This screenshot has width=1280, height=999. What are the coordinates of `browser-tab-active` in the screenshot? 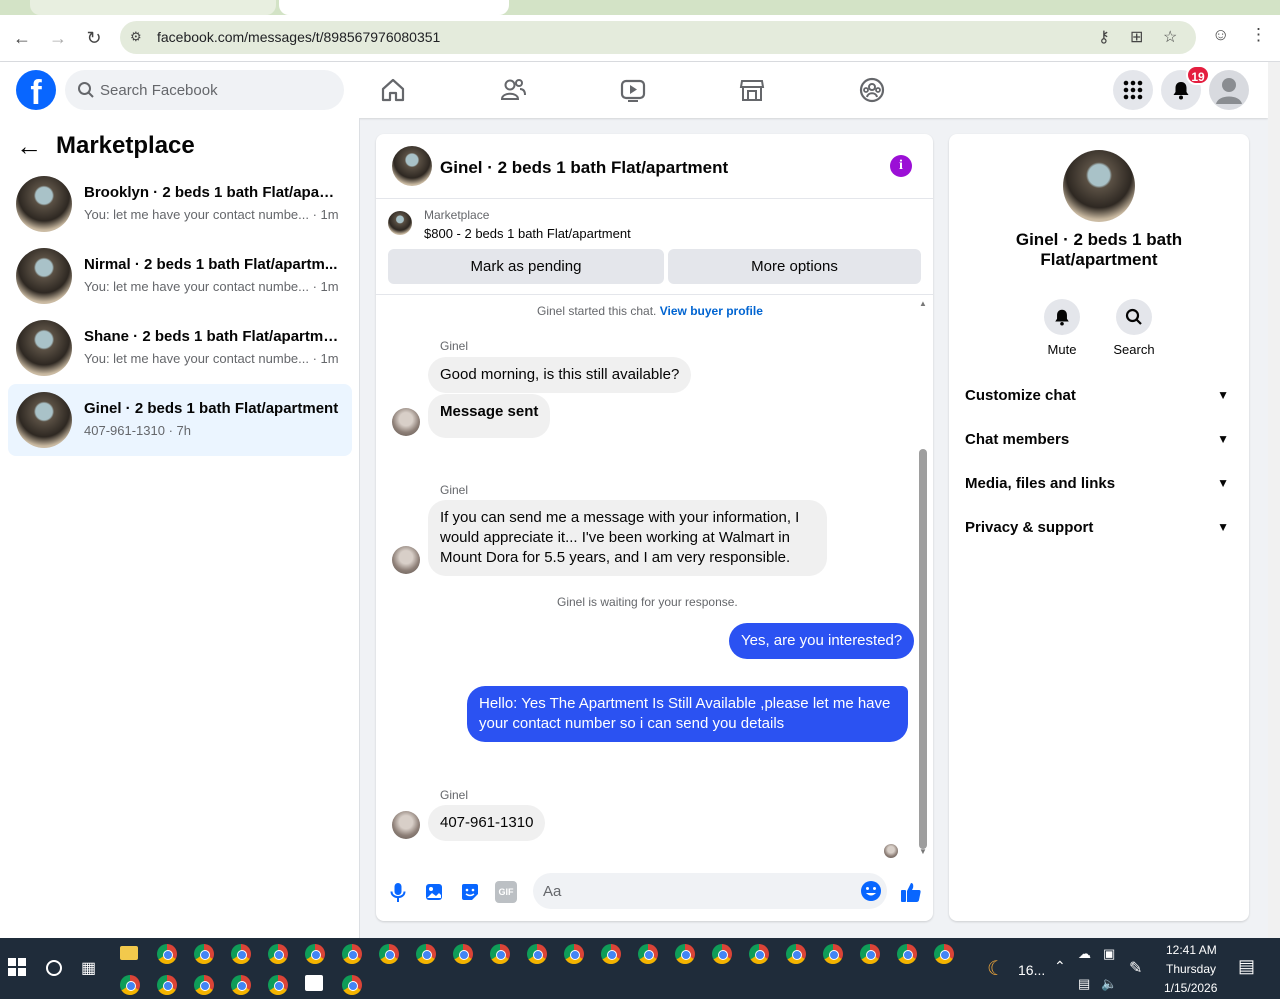 It's located at (394, 7).